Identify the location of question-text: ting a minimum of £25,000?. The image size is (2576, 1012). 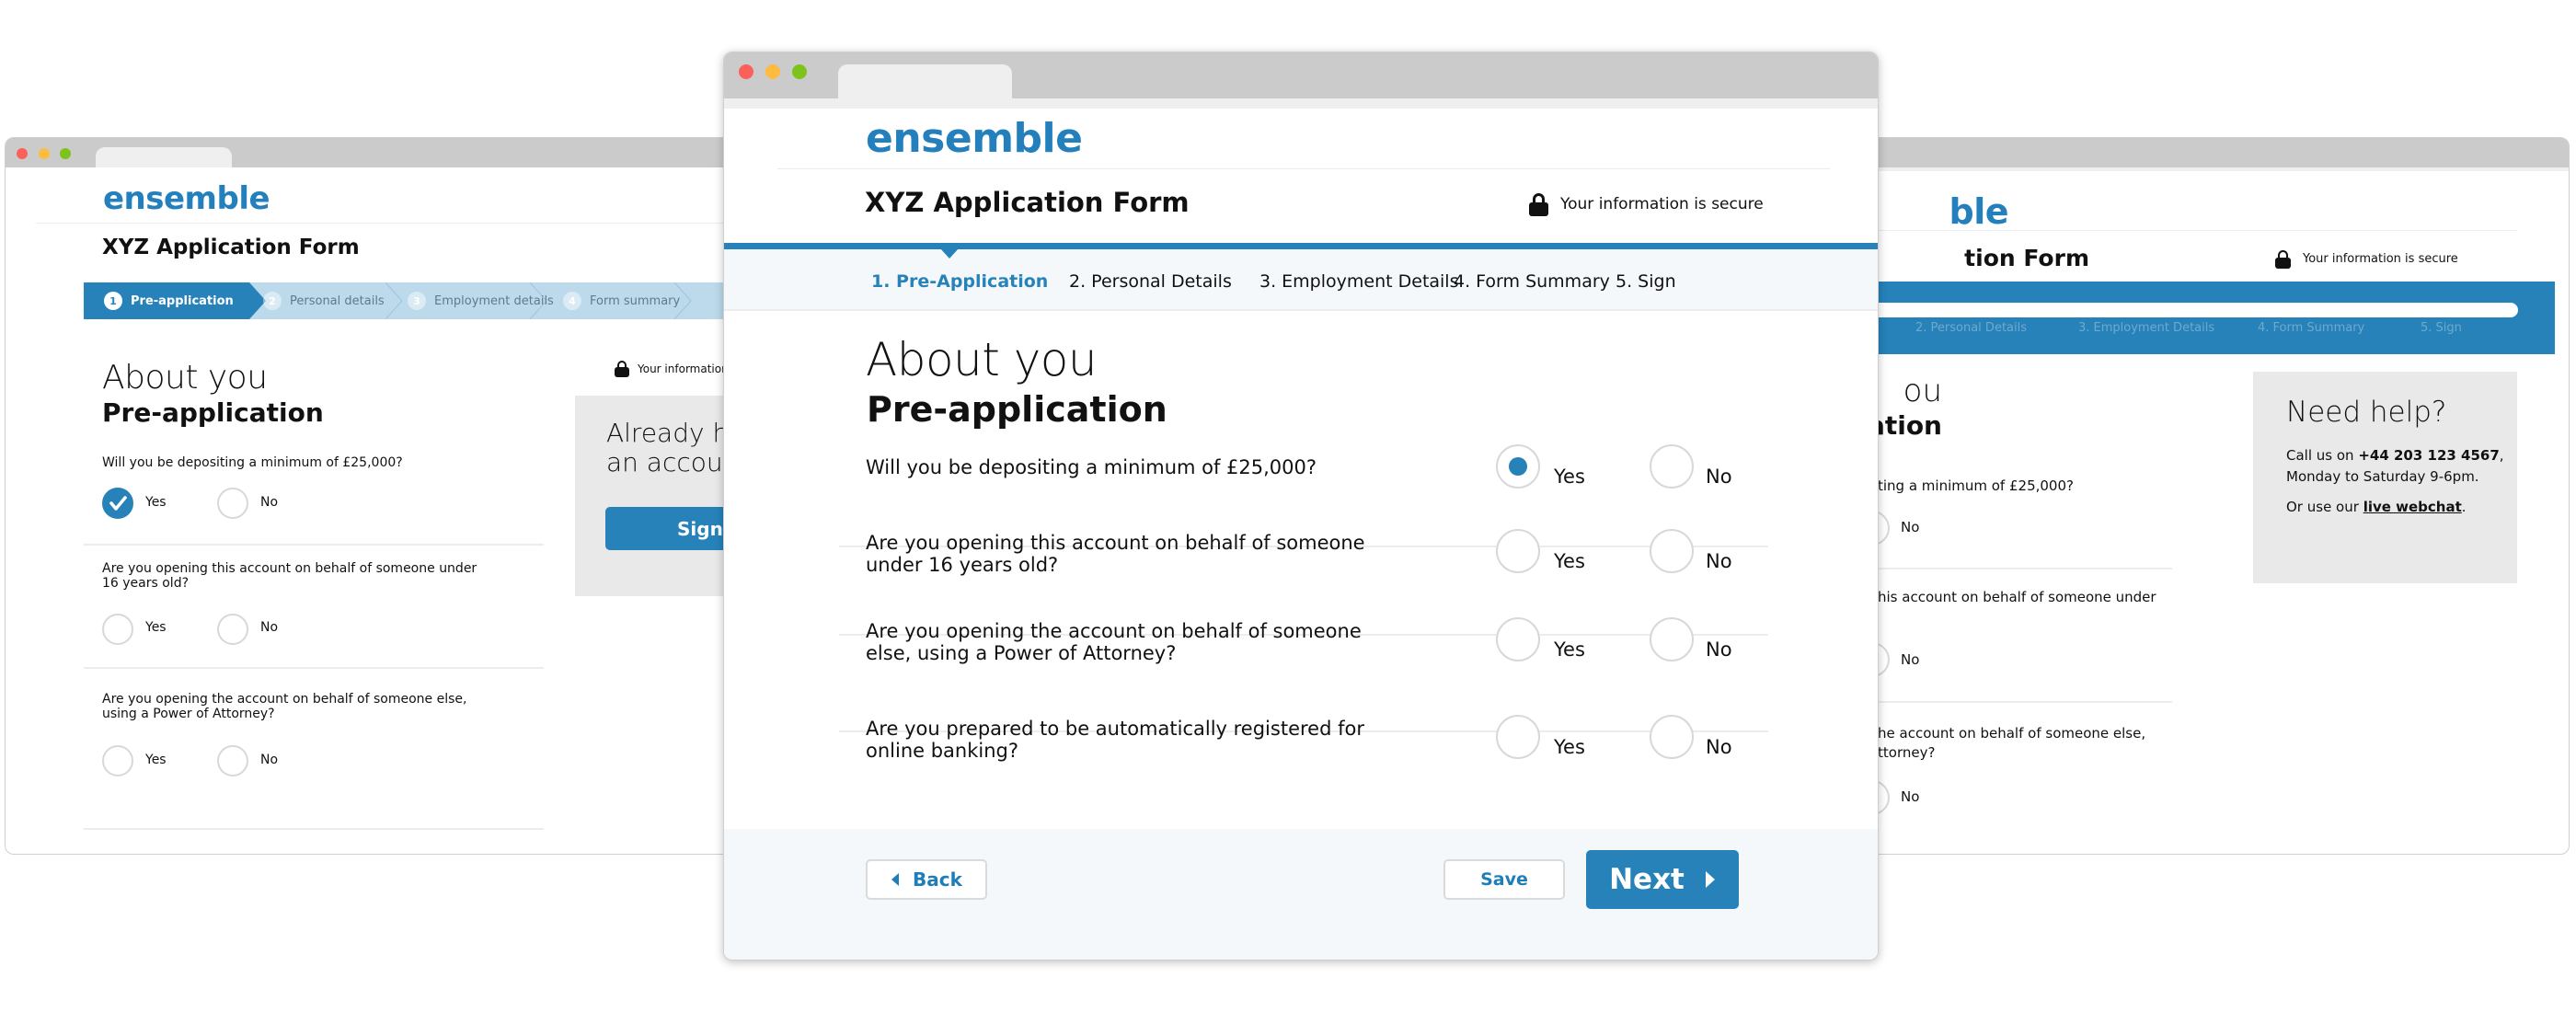
(1976, 485).